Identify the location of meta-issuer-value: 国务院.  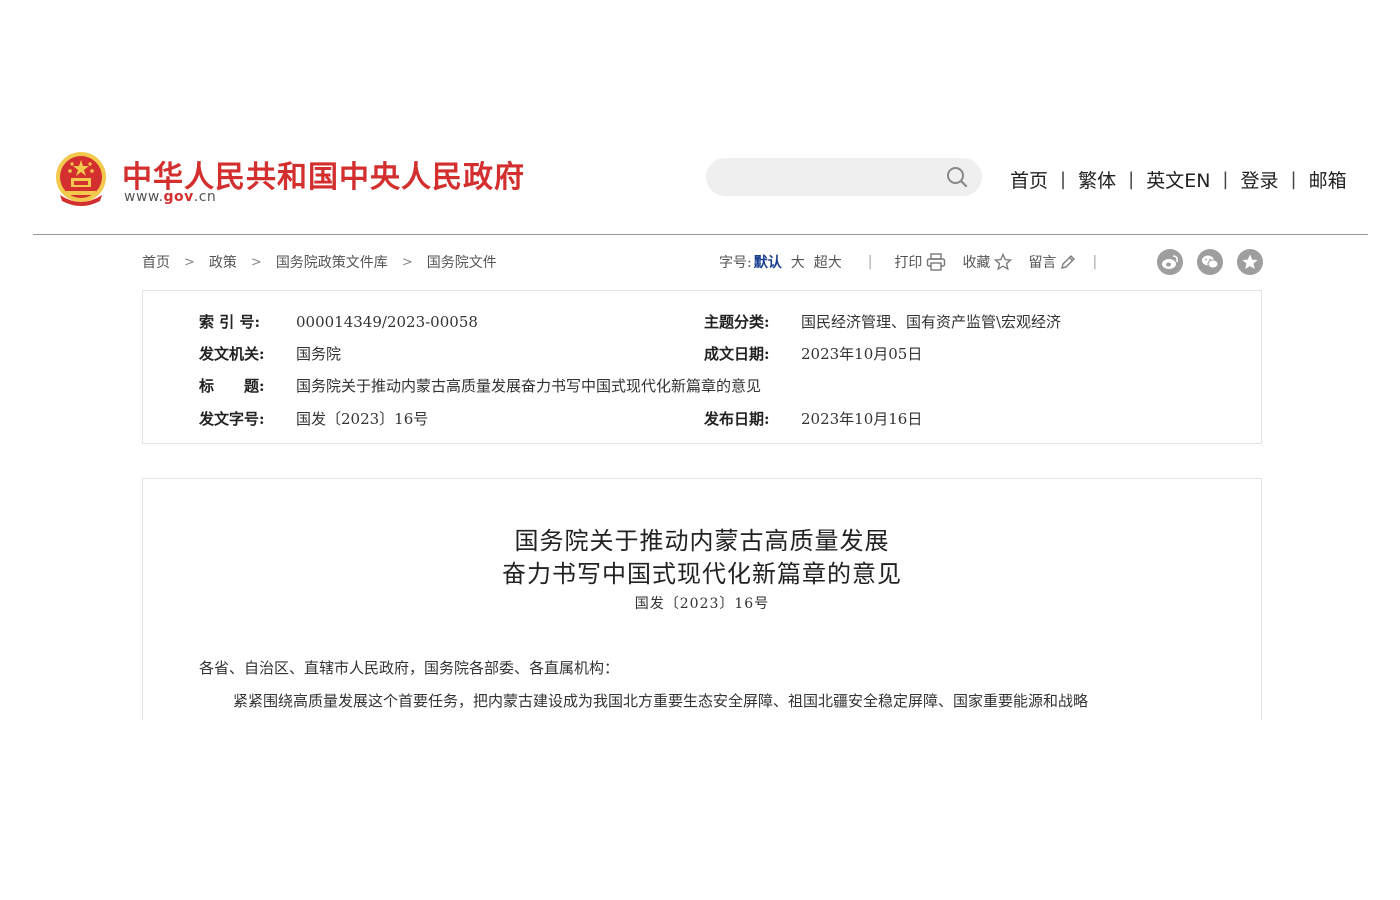
(319, 354).